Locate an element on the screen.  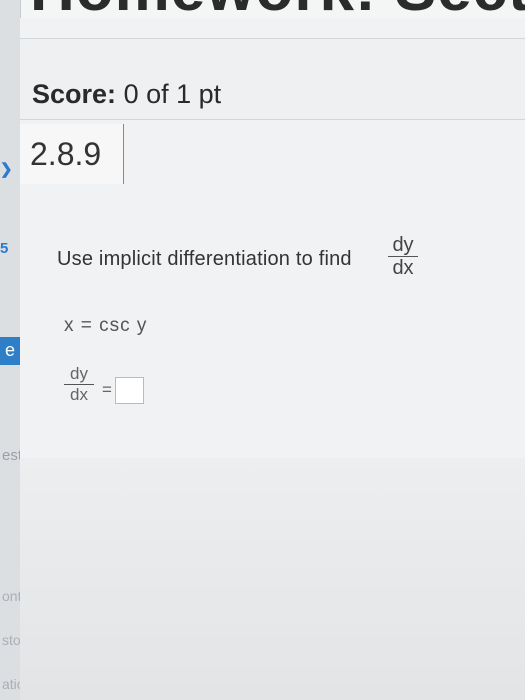
question-number-box: 2.8.9 is located at coordinates (72, 154).